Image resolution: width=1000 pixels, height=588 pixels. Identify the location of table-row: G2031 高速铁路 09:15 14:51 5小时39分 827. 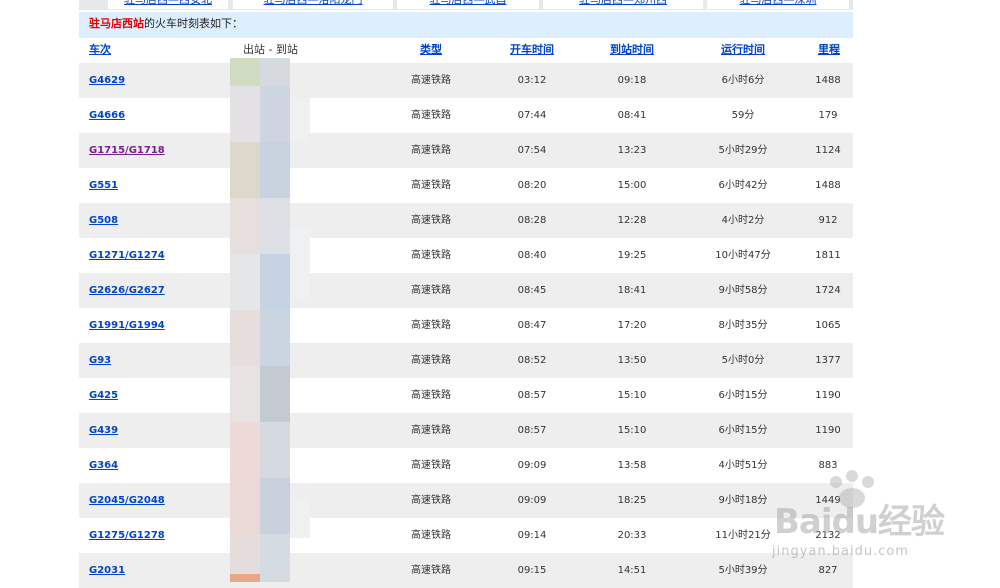
(466, 570).